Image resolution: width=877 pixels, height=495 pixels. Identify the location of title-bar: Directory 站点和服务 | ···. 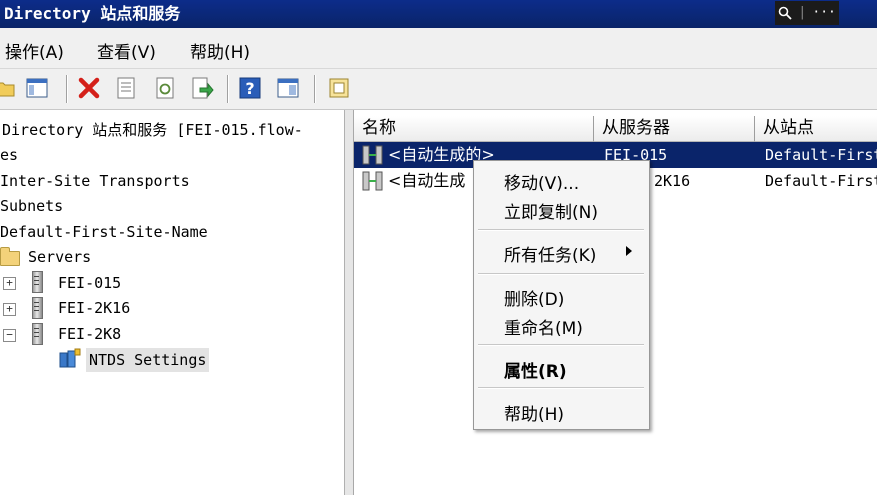
(438, 14).